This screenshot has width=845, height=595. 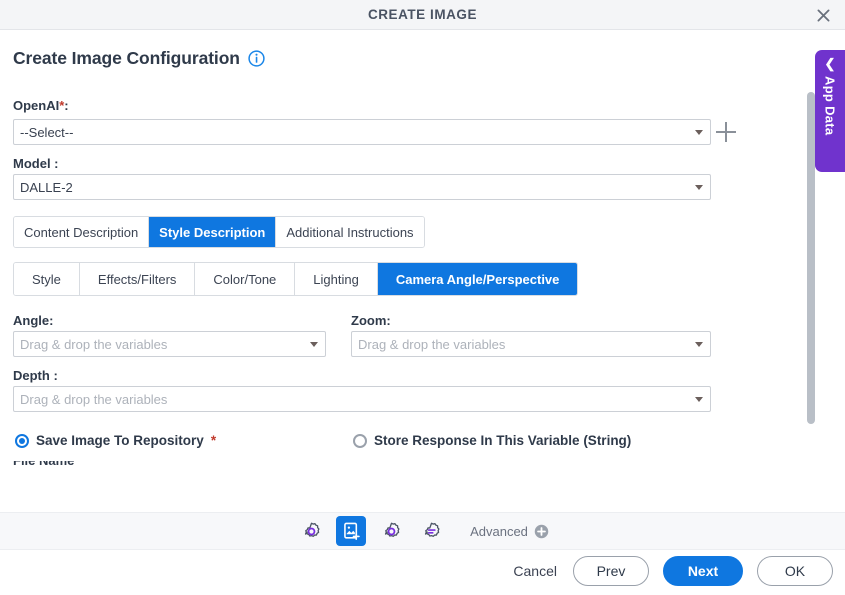 What do you see at coordinates (213, 440) in the screenshot?
I see `radio-required-mark: *` at bounding box center [213, 440].